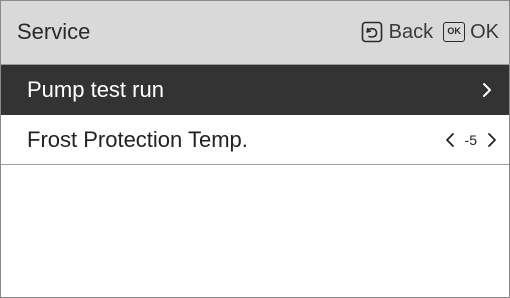 This screenshot has width=510, height=298. What do you see at coordinates (450, 140) in the screenshot?
I see `chevron-left-icon` at bounding box center [450, 140].